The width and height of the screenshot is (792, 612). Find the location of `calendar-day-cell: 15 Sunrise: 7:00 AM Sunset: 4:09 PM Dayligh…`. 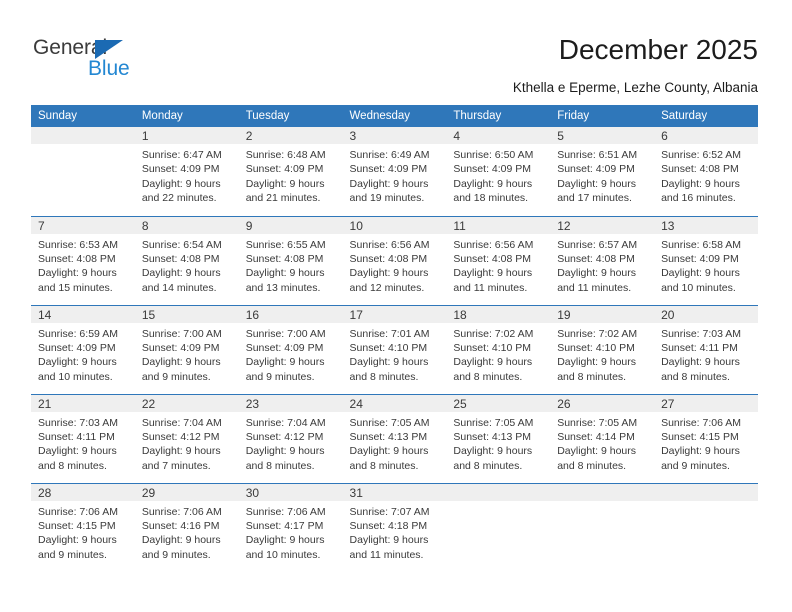

calendar-day-cell: 15 Sunrise: 7:00 AM Sunset: 4:09 PM Dayligh… is located at coordinates (186, 349).